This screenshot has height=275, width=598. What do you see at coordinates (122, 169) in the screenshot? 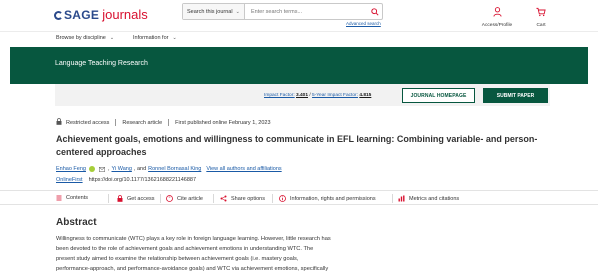
I see `author-link: Yi Wang` at bounding box center [122, 169].